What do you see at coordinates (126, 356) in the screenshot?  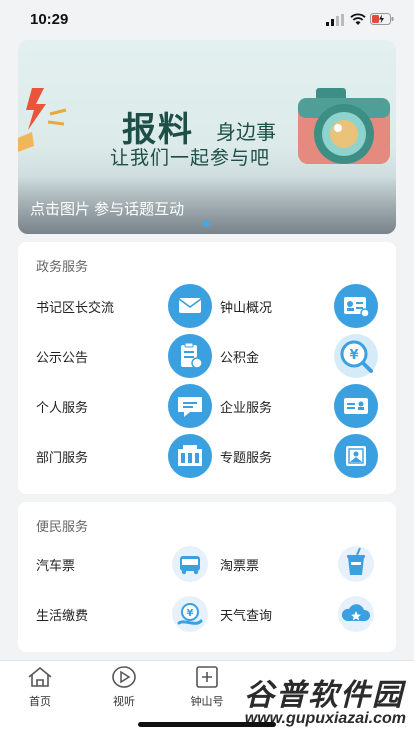 I see `service-public-notice: 公示公告` at bounding box center [126, 356].